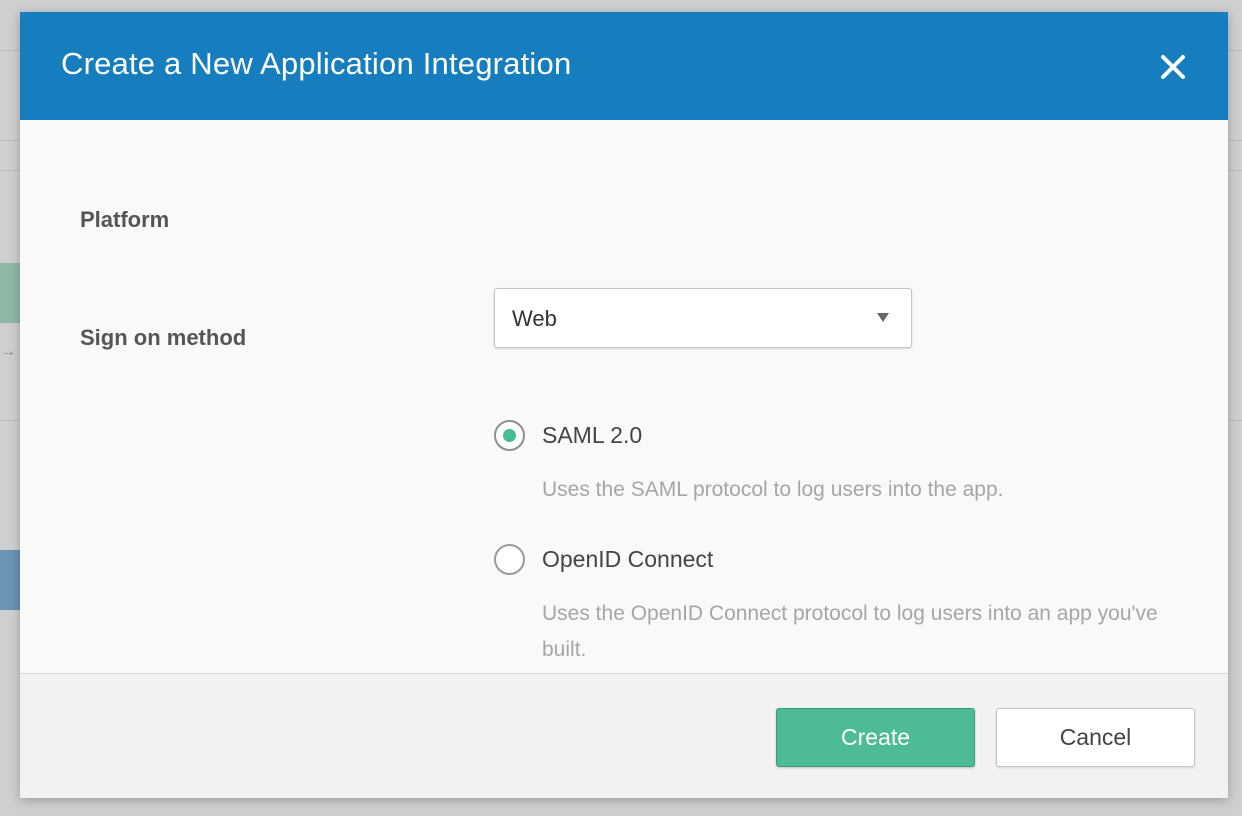 The image size is (1242, 816). I want to click on sign-on-method-label: Sign on method, so click(163, 337).